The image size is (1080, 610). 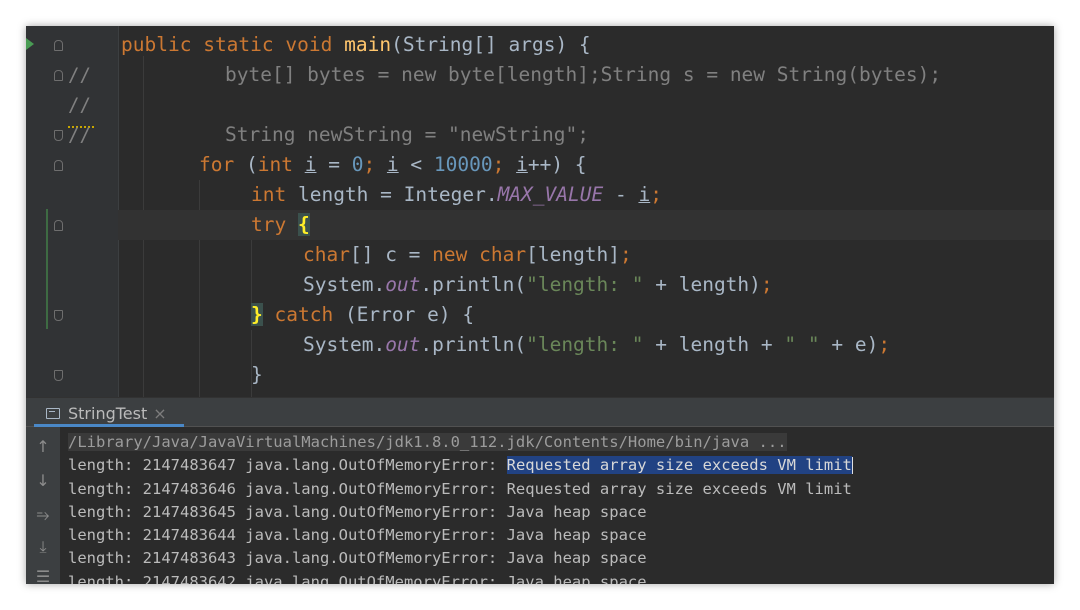 What do you see at coordinates (463, 164) in the screenshot?
I see `number-literal: 10000` at bounding box center [463, 164].